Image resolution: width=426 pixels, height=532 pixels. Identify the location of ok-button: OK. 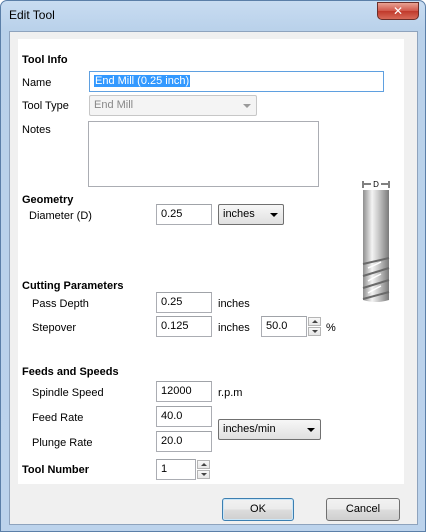
(258, 509).